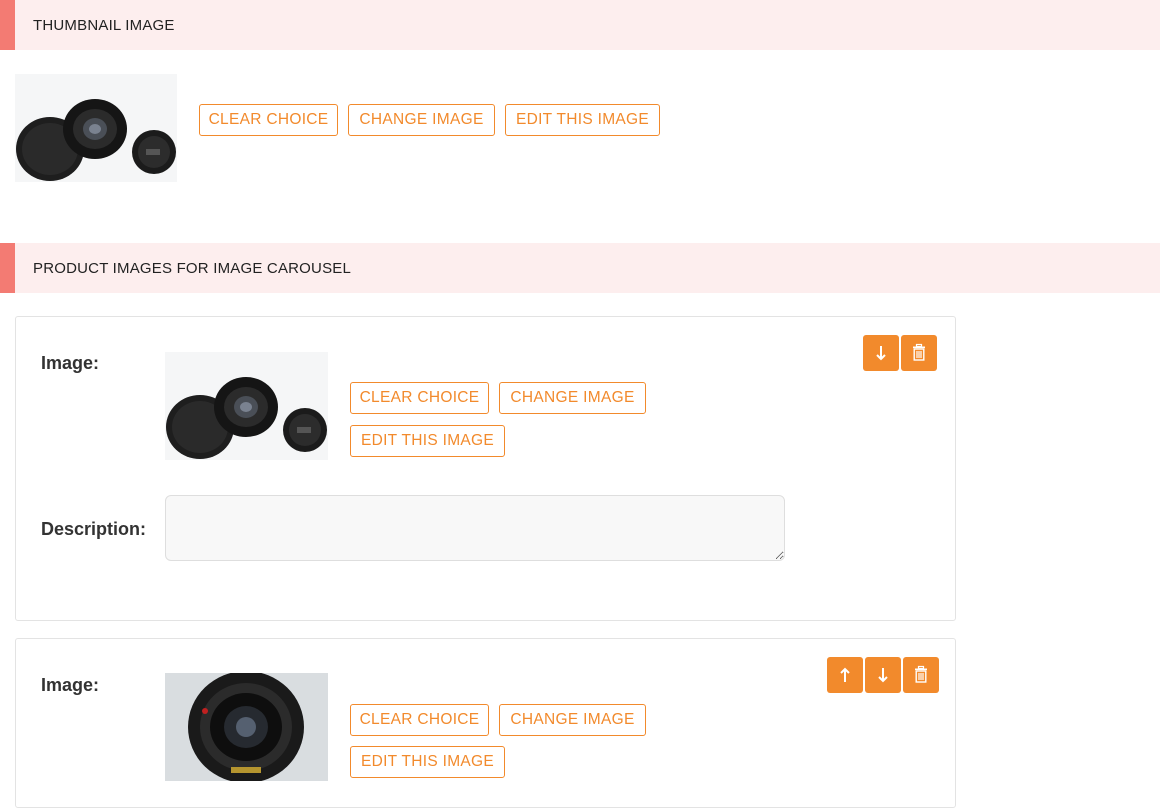  I want to click on thumbnail-section-header: THUMBNAIL IMAGE, so click(580, 25).